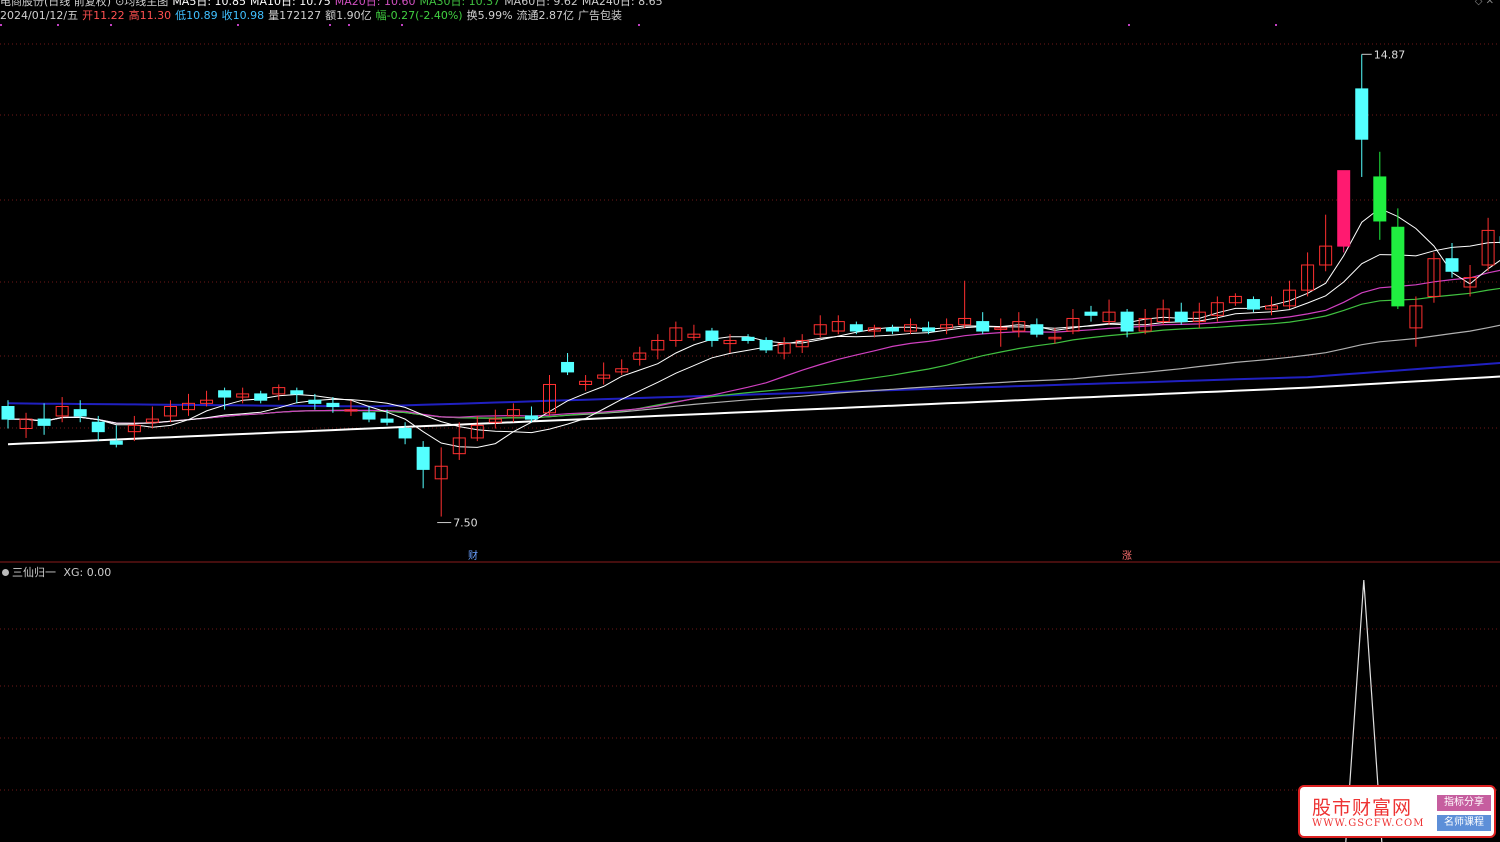  Describe the element at coordinates (243, 15) in the screenshot. I see `header-quote-item: 收10.98` at that location.